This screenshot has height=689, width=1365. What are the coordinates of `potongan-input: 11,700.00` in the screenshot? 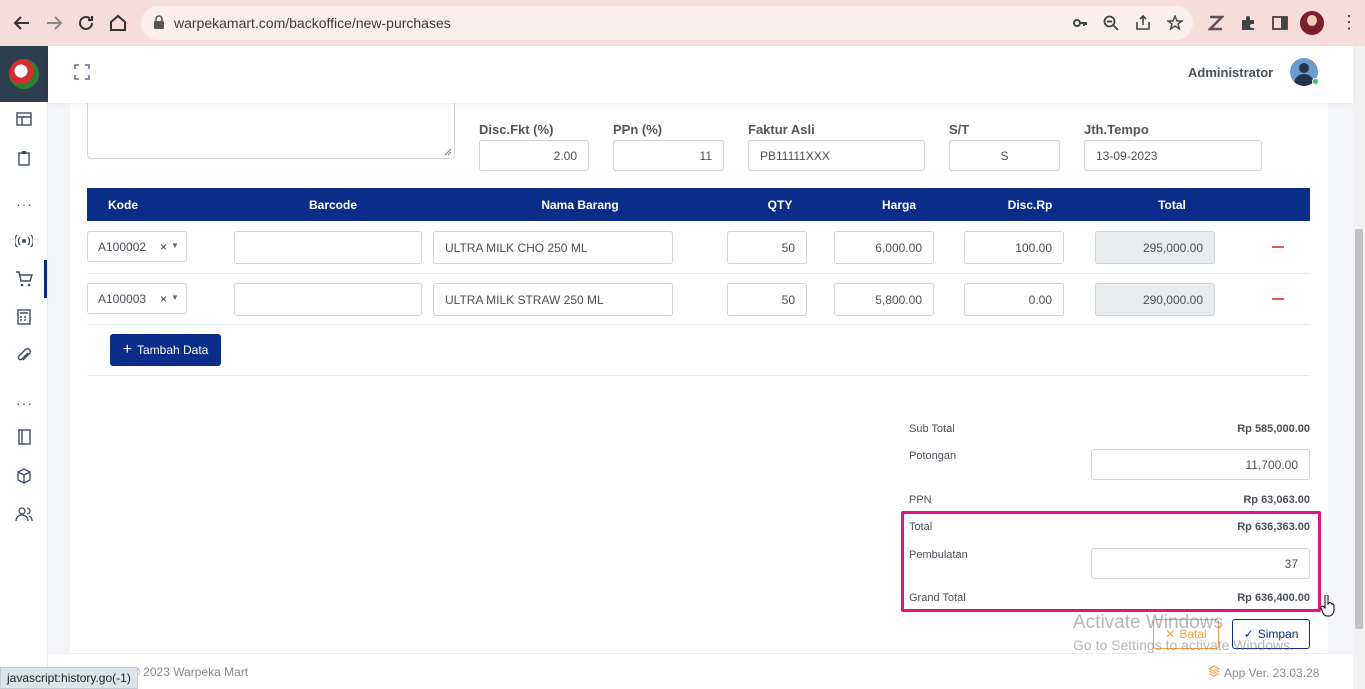 It's located at (1200, 464).